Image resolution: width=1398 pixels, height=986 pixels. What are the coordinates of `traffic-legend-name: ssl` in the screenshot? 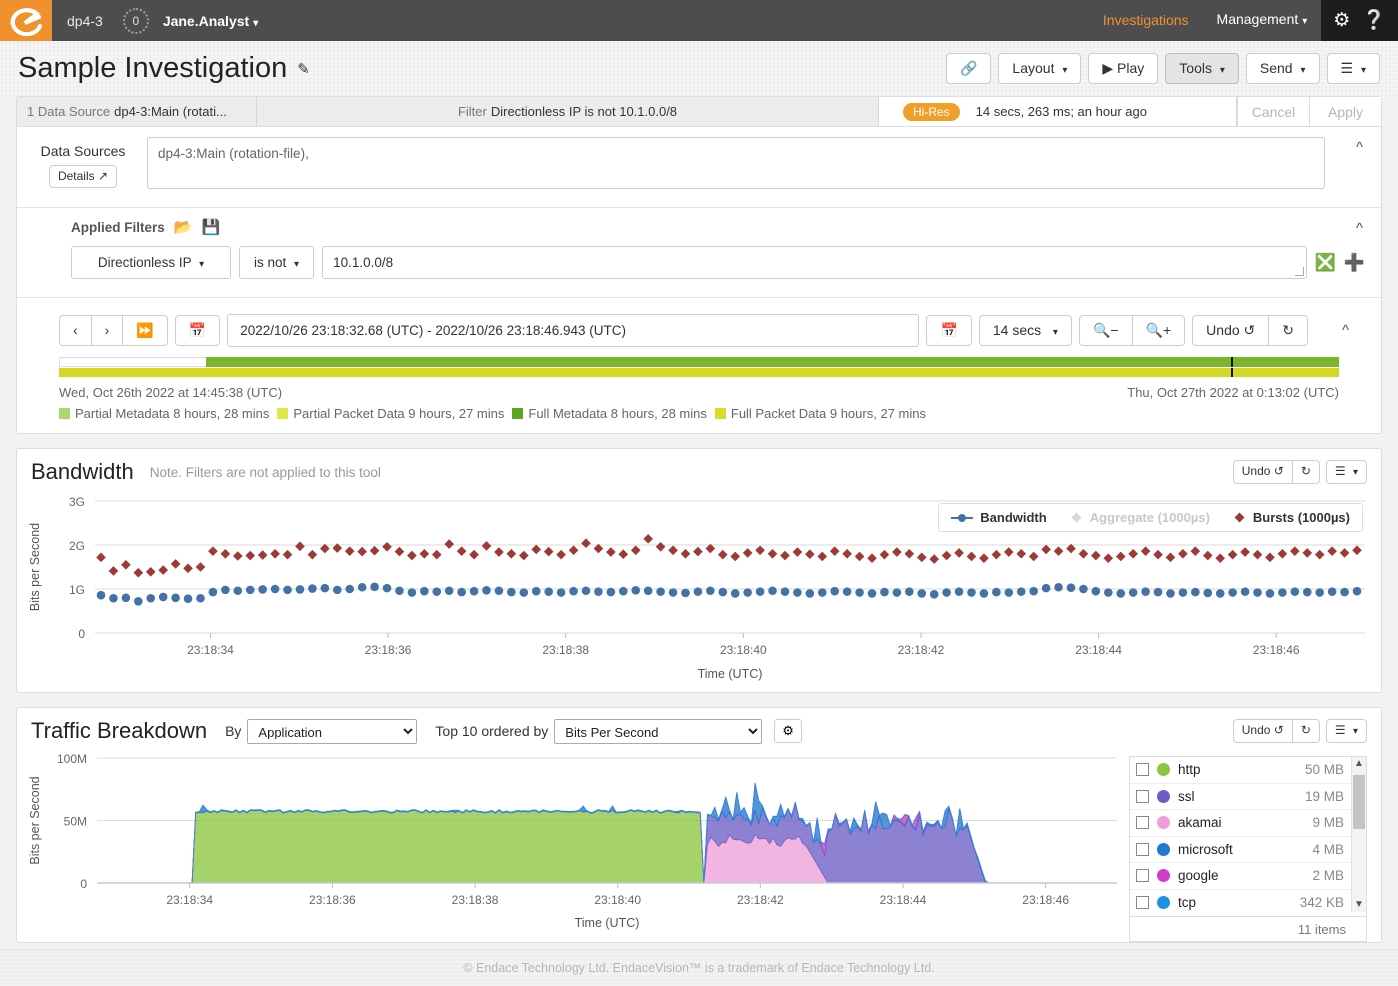 It's located at (1237, 796).